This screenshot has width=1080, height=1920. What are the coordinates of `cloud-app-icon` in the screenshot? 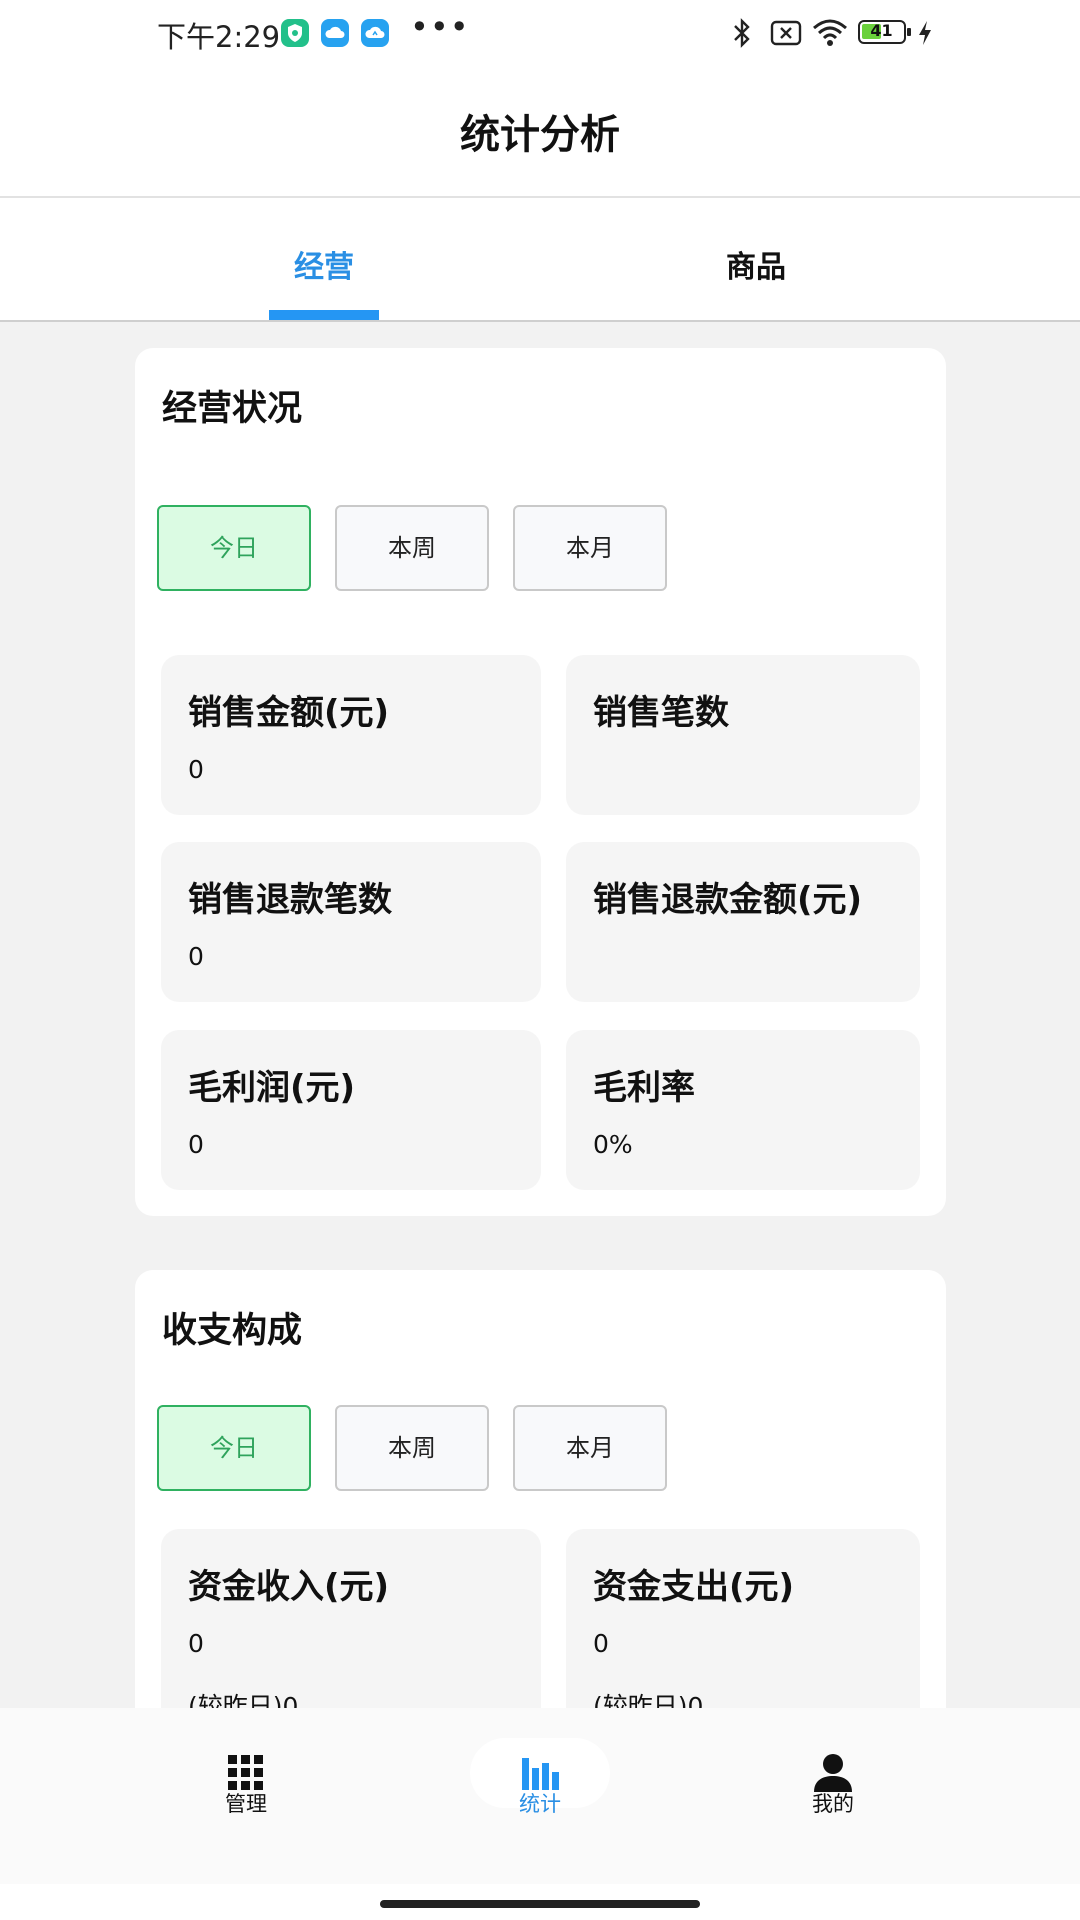 It's located at (335, 33).